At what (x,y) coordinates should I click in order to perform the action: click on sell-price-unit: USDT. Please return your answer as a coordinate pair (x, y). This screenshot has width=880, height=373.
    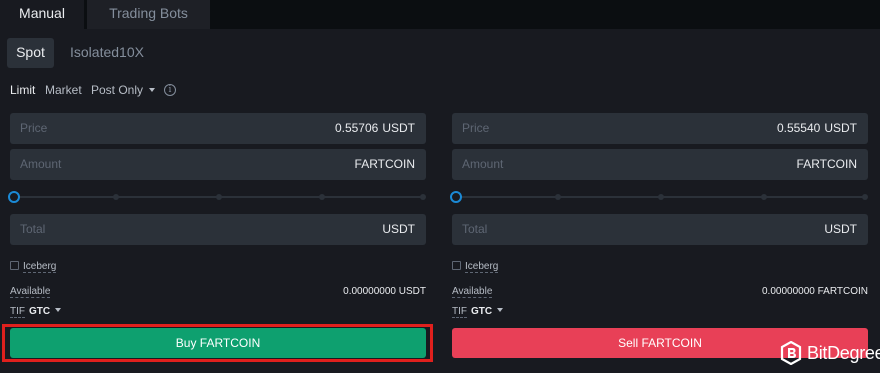
    Looking at the image, I should click on (840, 128).